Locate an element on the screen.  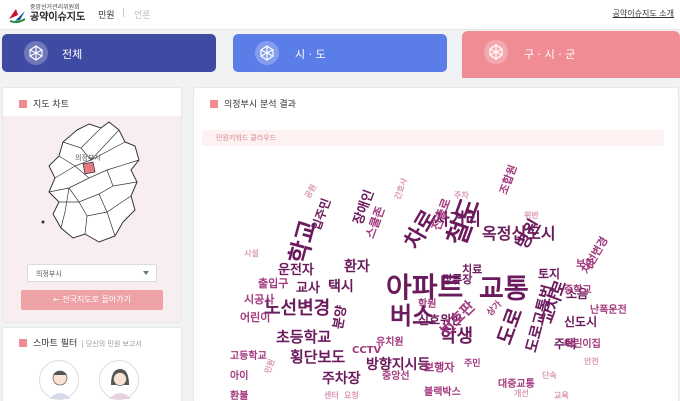
cloud-keyword: 병원 is located at coordinates (528, 234).